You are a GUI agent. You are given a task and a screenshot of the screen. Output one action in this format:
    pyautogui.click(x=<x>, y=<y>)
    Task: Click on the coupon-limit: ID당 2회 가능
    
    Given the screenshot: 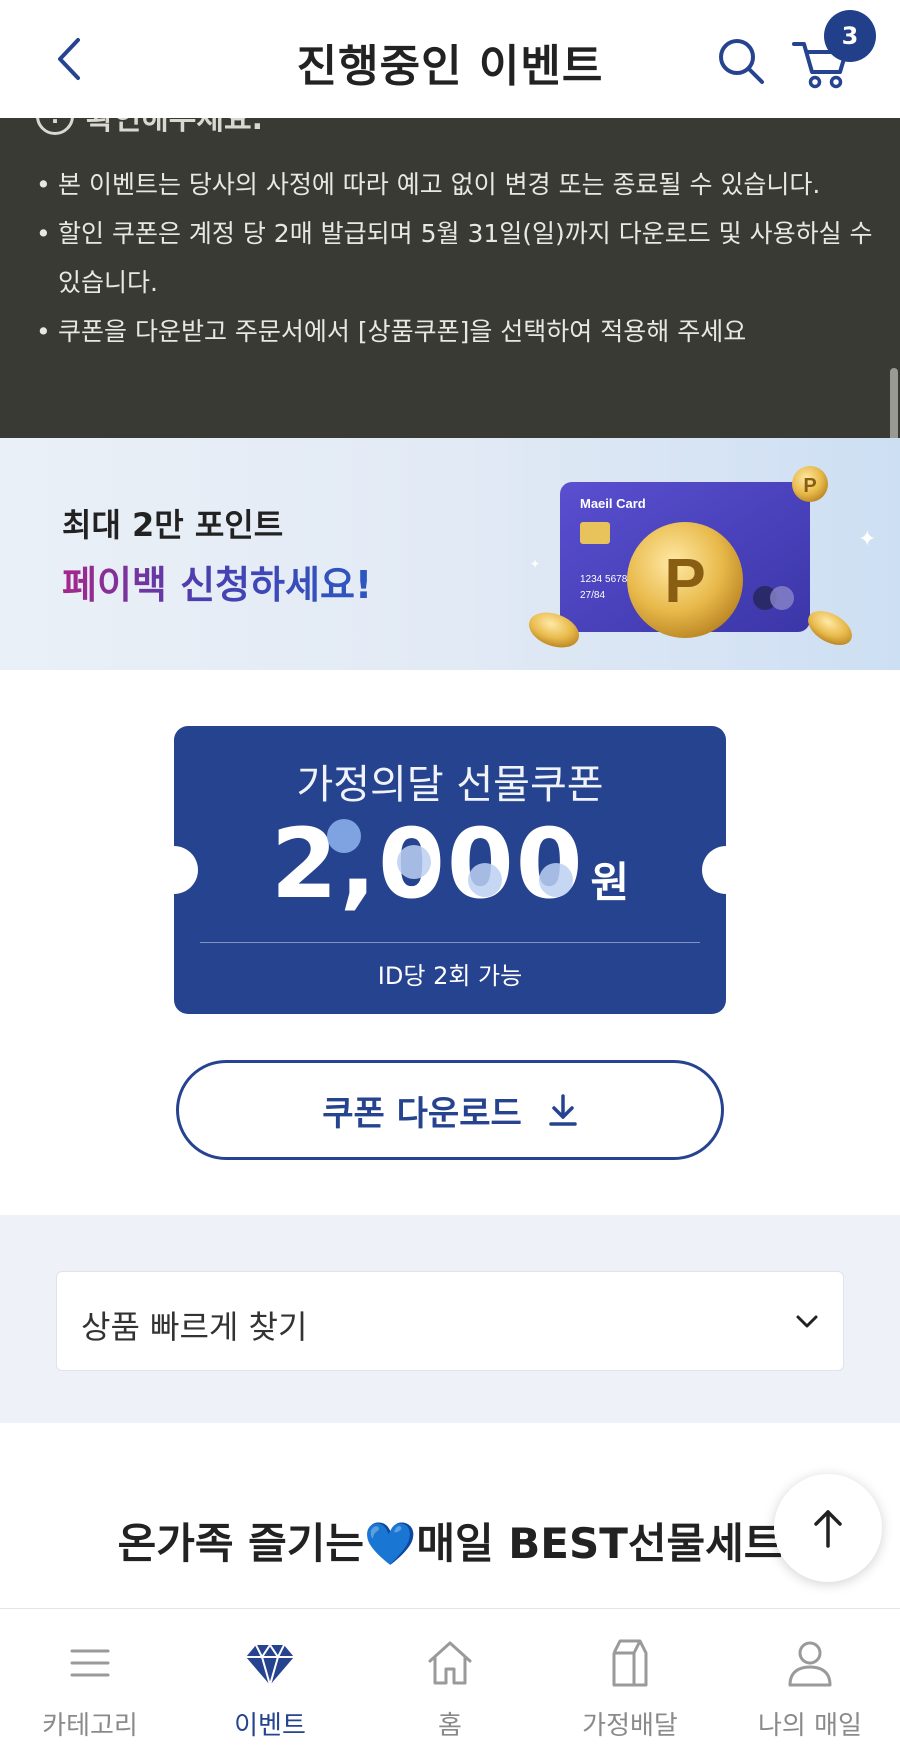 What is the action you would take?
    pyautogui.click(x=450, y=976)
    